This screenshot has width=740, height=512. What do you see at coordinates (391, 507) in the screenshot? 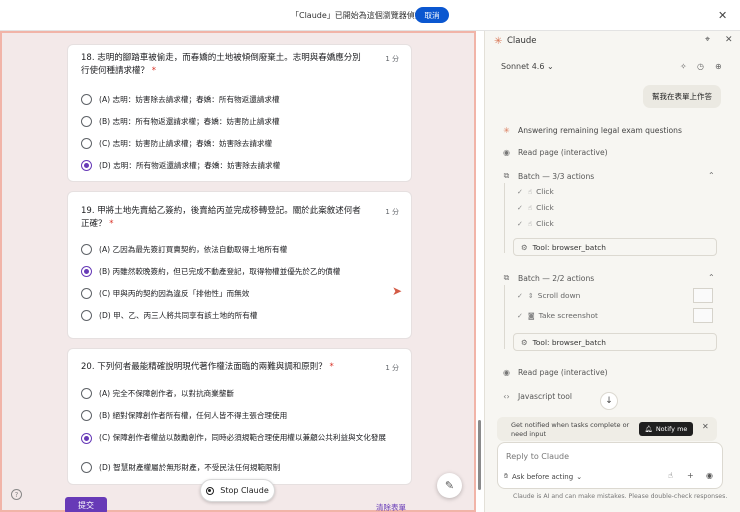
I see `clear-form-link: 清除表單` at bounding box center [391, 507].